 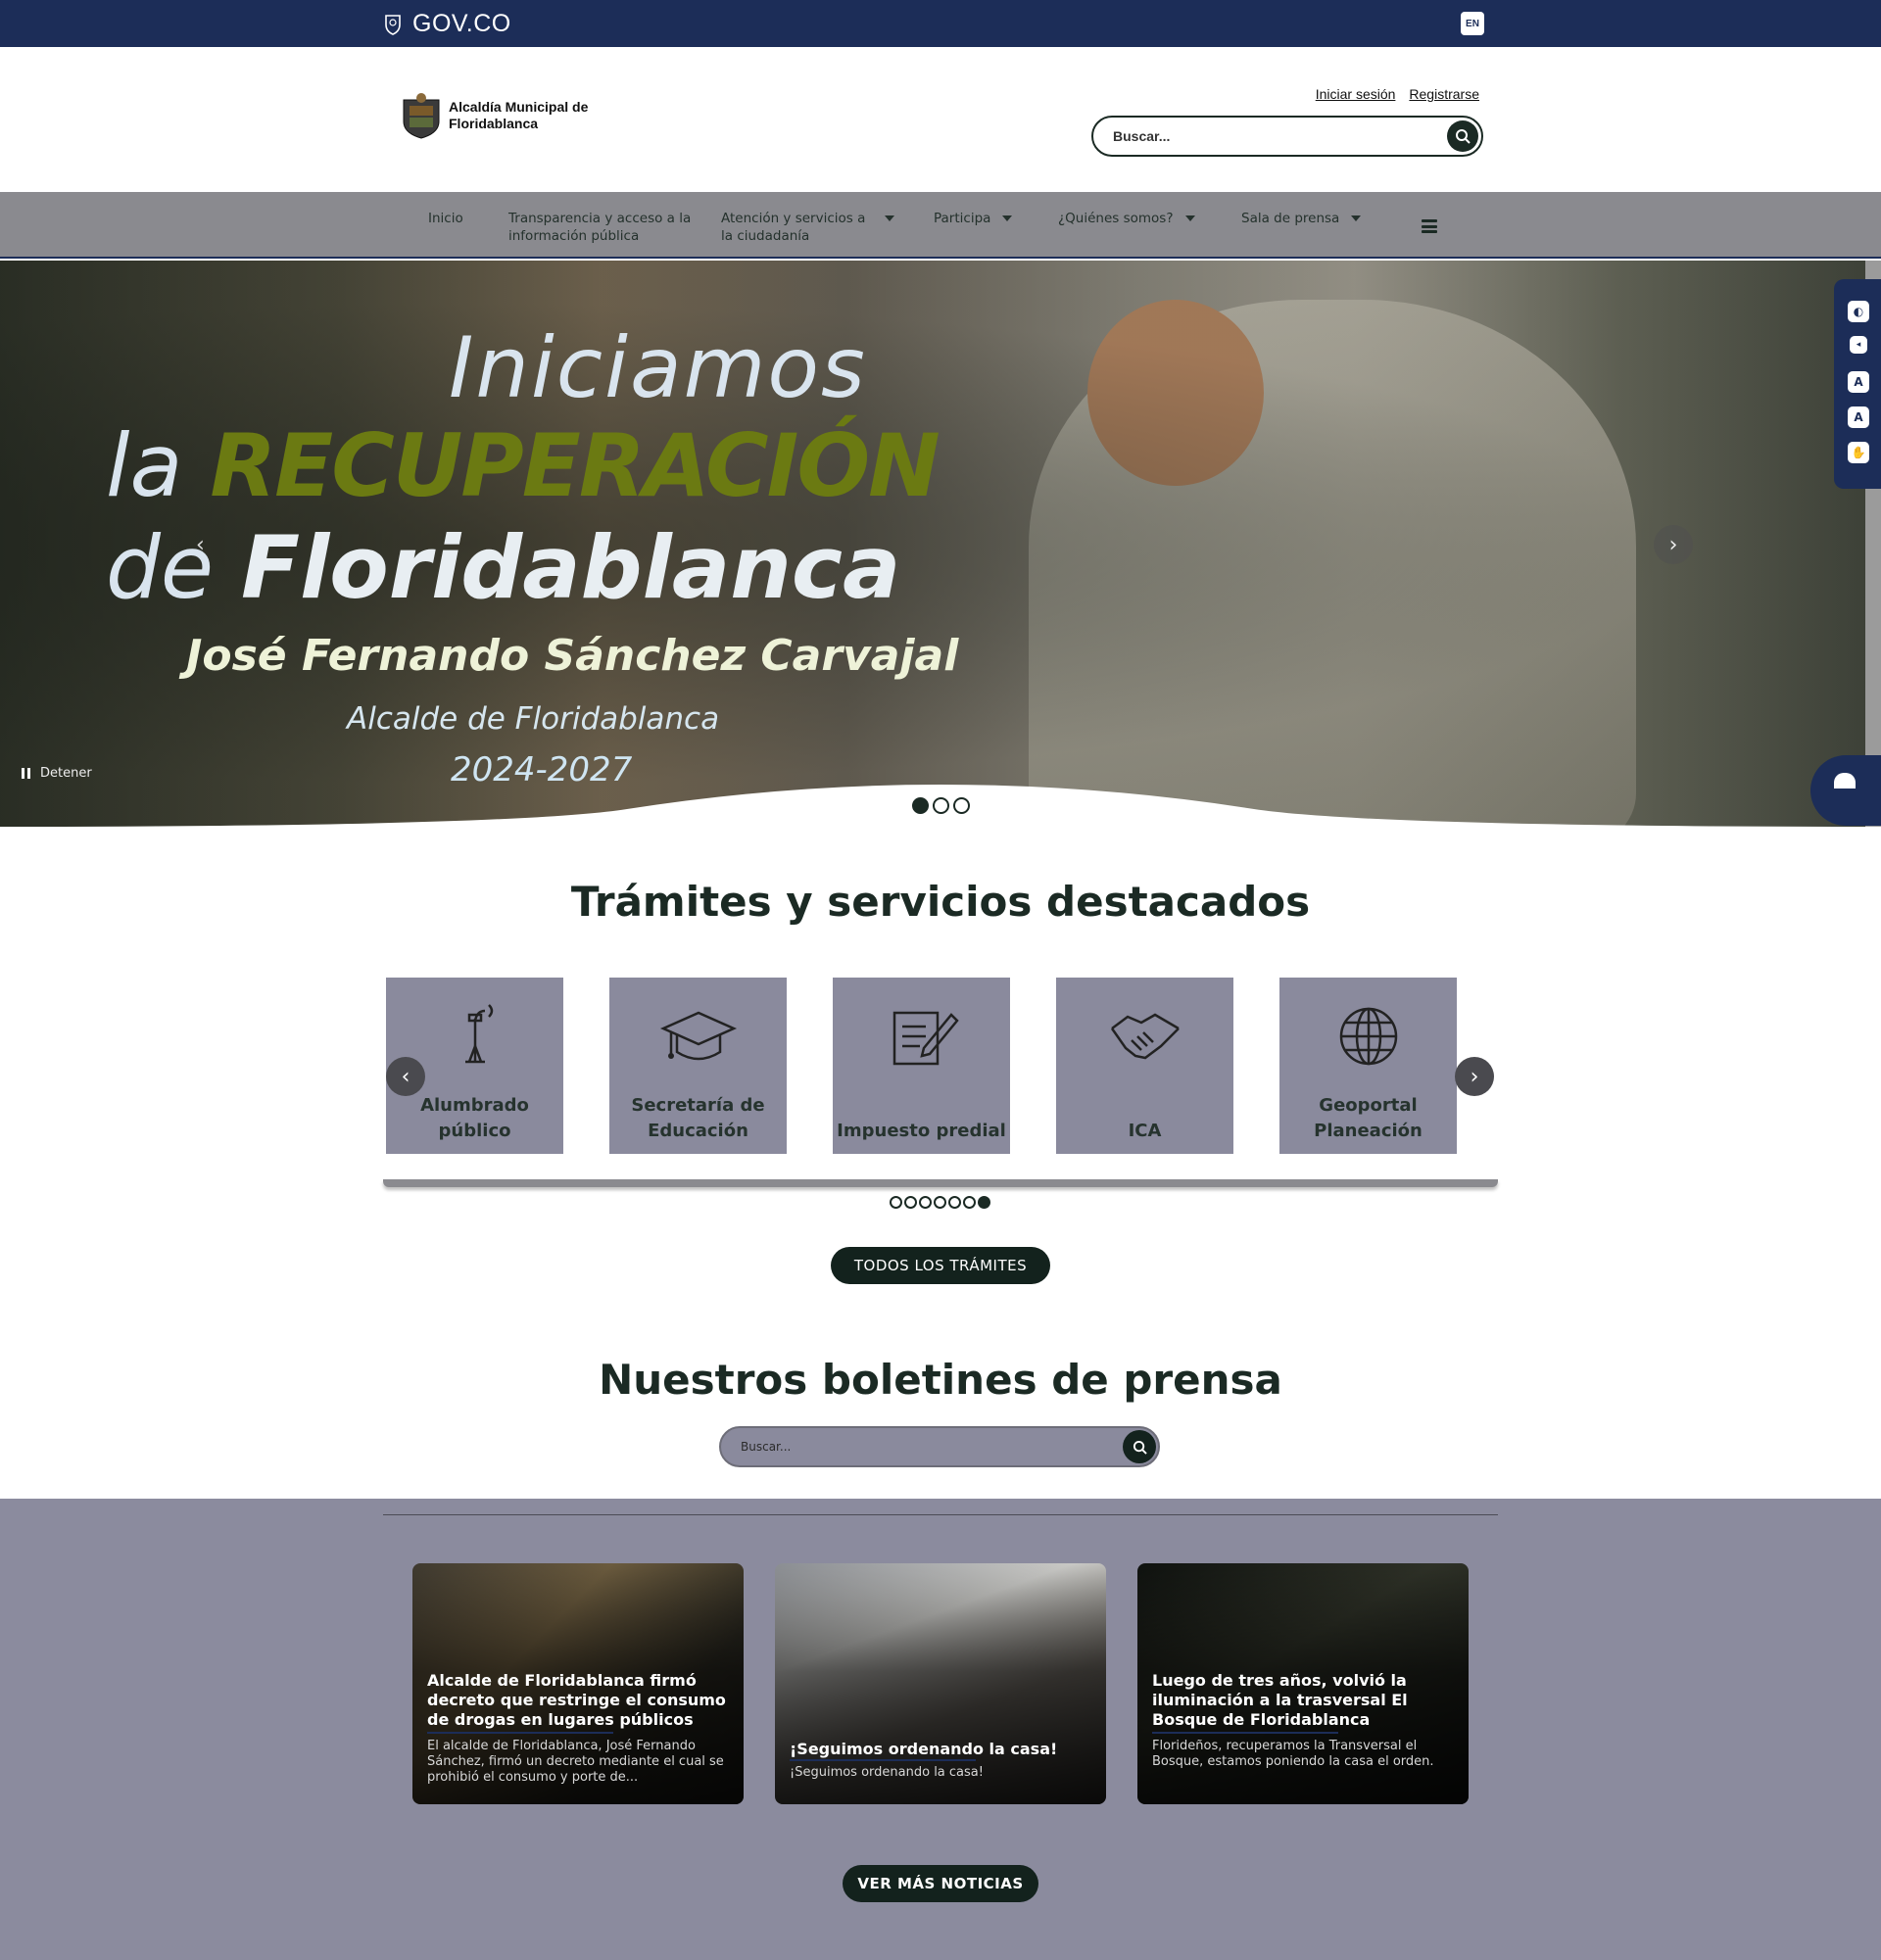 I want to click on search-button, so click(x=1462, y=136).